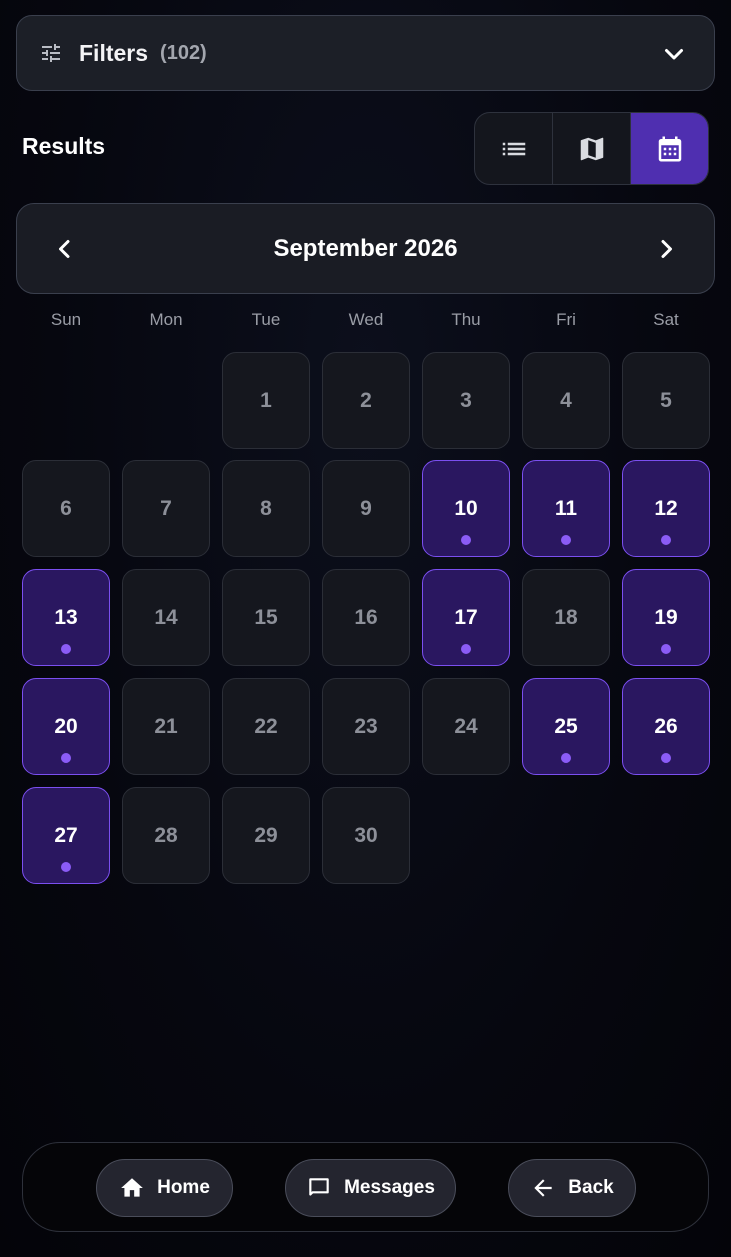  I want to click on chevron-right-icon, so click(666, 249).